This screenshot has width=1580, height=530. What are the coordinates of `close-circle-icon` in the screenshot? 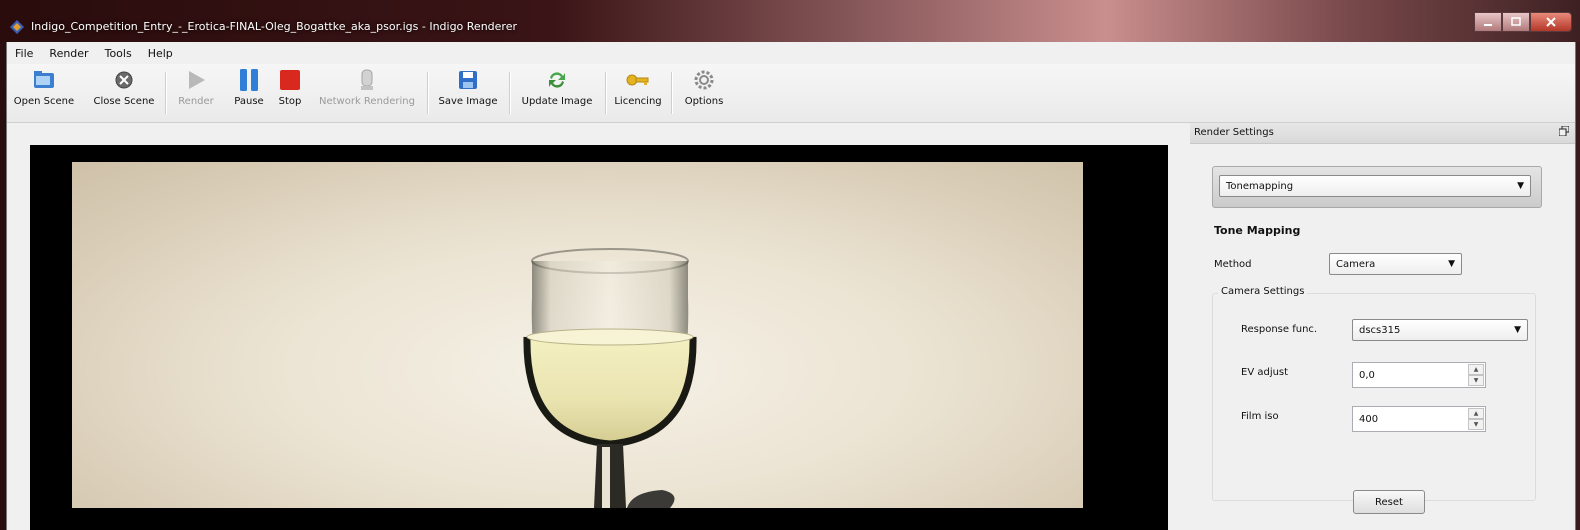 It's located at (124, 80).